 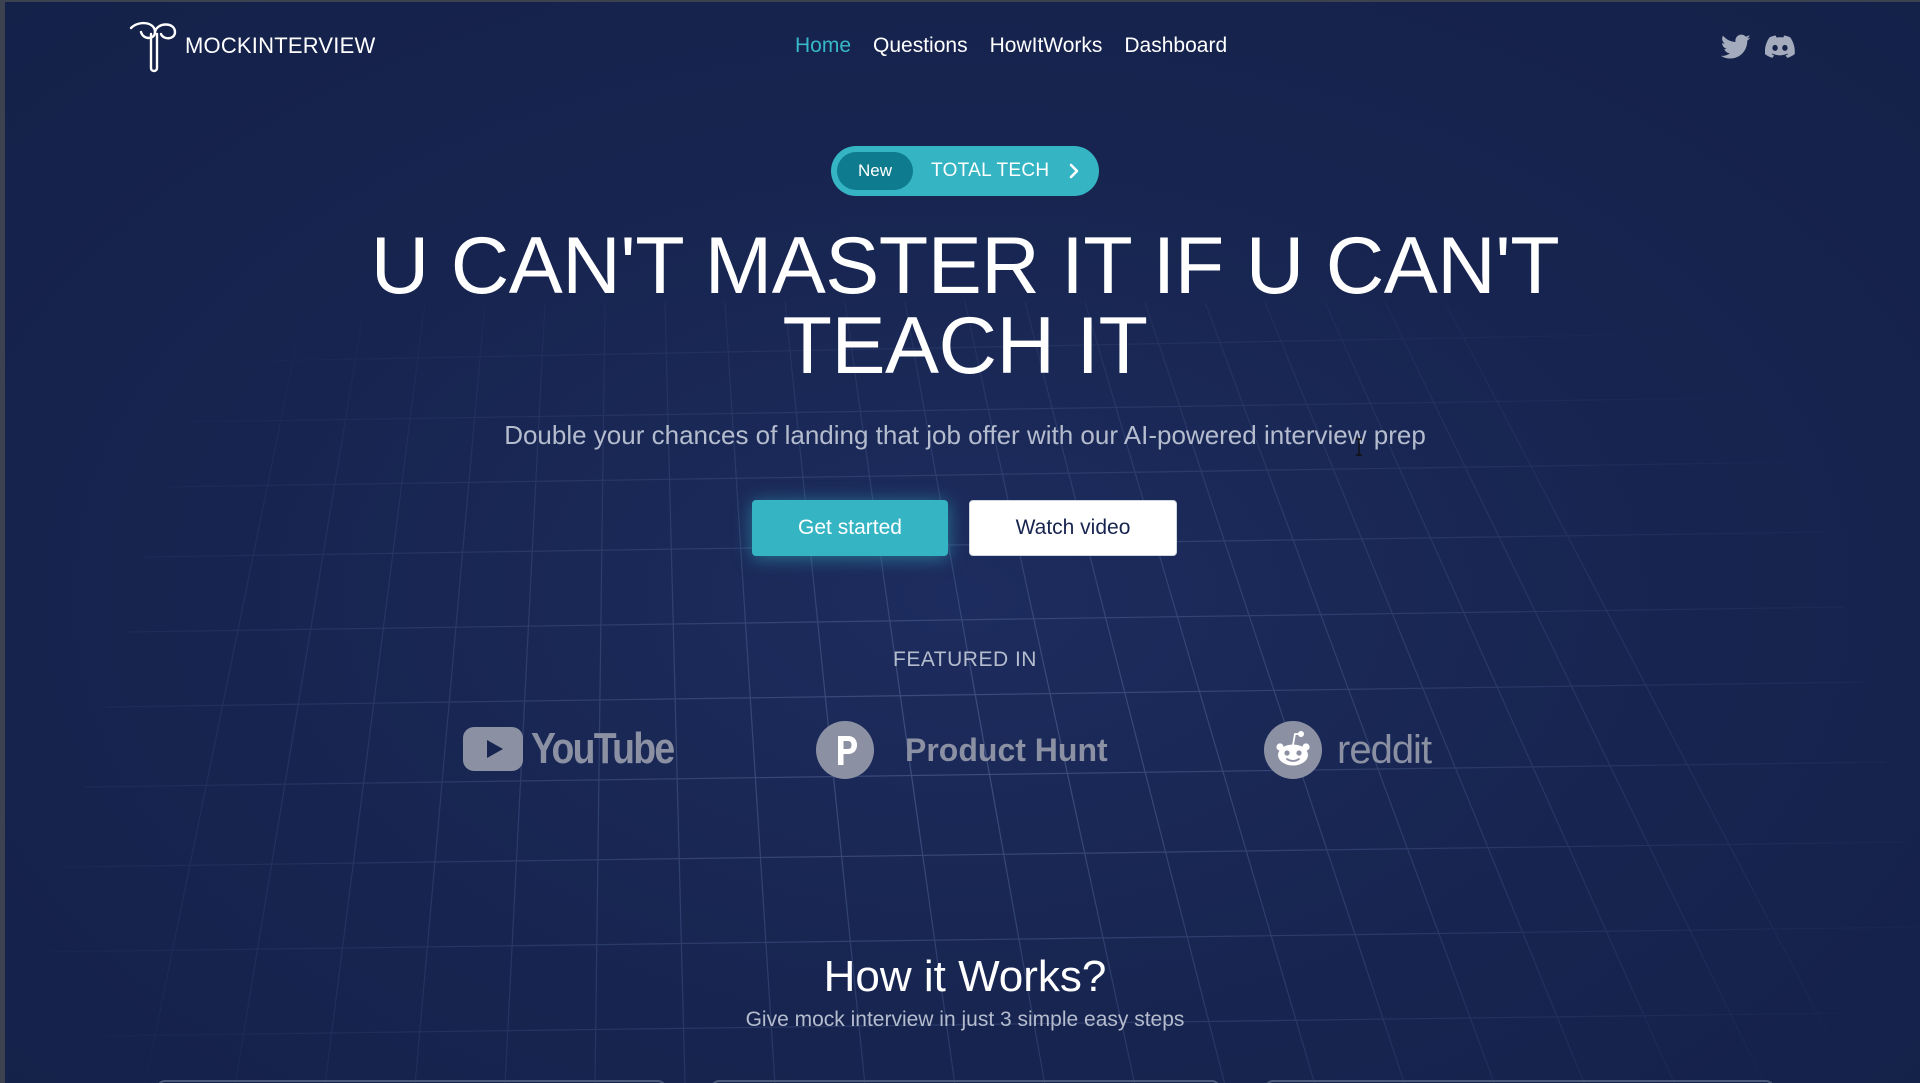 What do you see at coordinates (1780, 47) in the screenshot?
I see `discord-icon` at bounding box center [1780, 47].